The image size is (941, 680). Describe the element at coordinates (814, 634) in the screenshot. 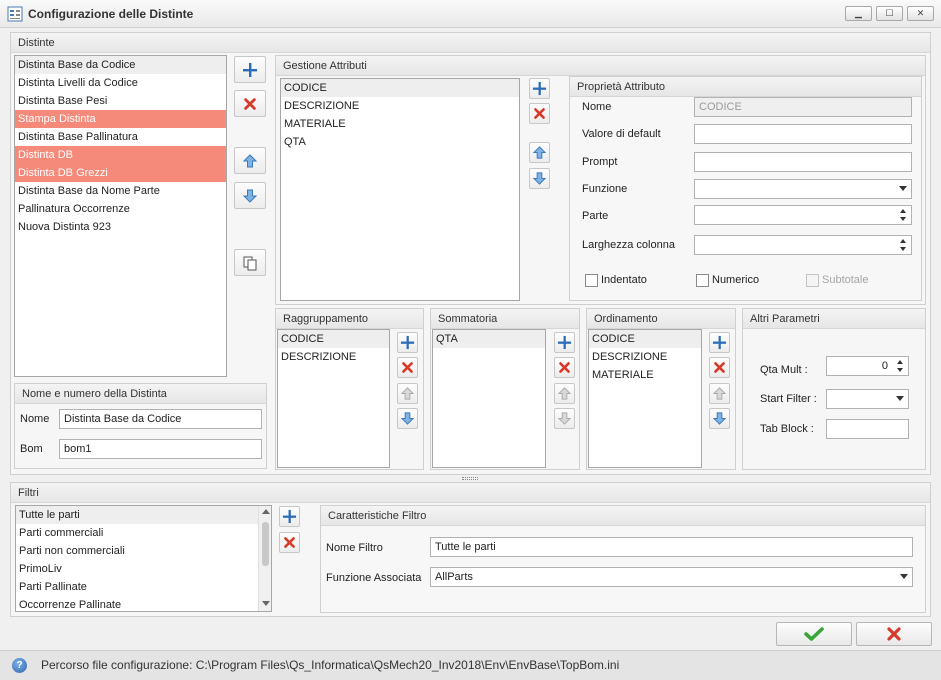

I see `ok-button` at that location.